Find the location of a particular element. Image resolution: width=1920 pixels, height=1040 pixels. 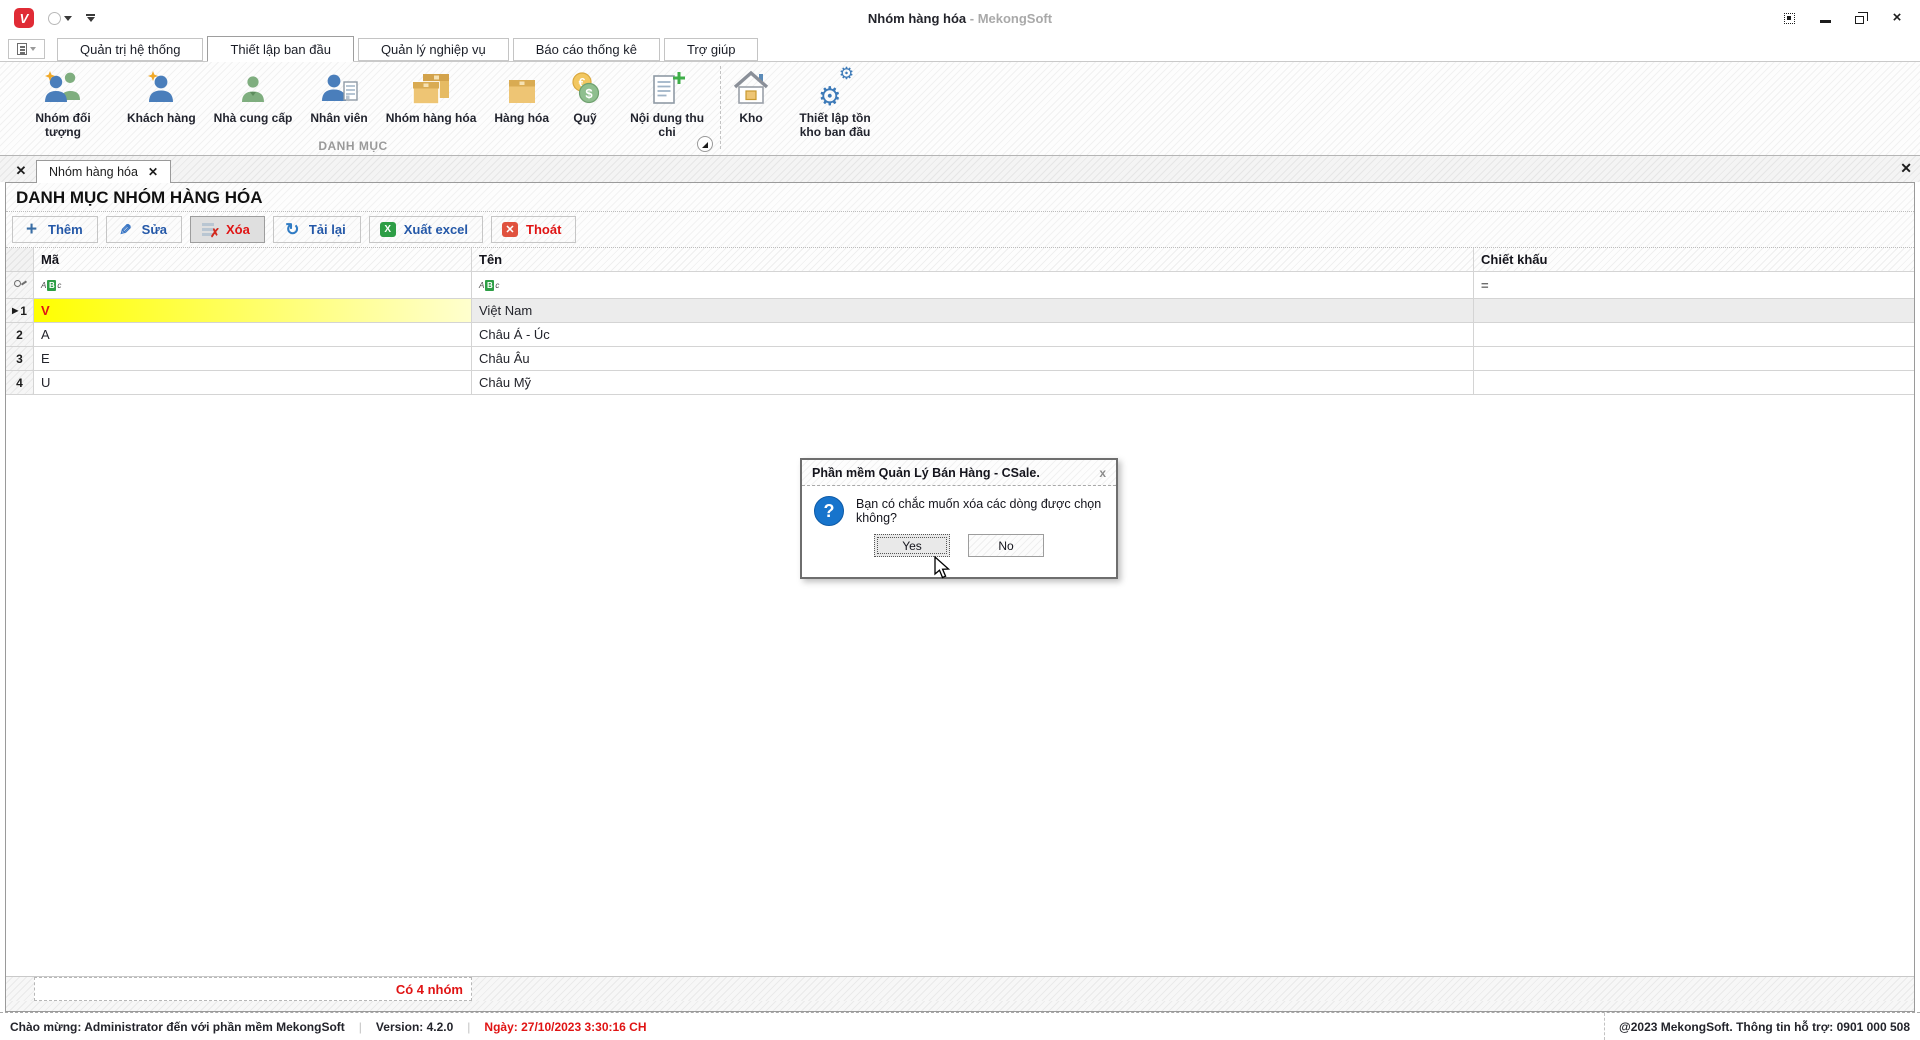

exit-button: ✕ Thoát is located at coordinates (534, 229).